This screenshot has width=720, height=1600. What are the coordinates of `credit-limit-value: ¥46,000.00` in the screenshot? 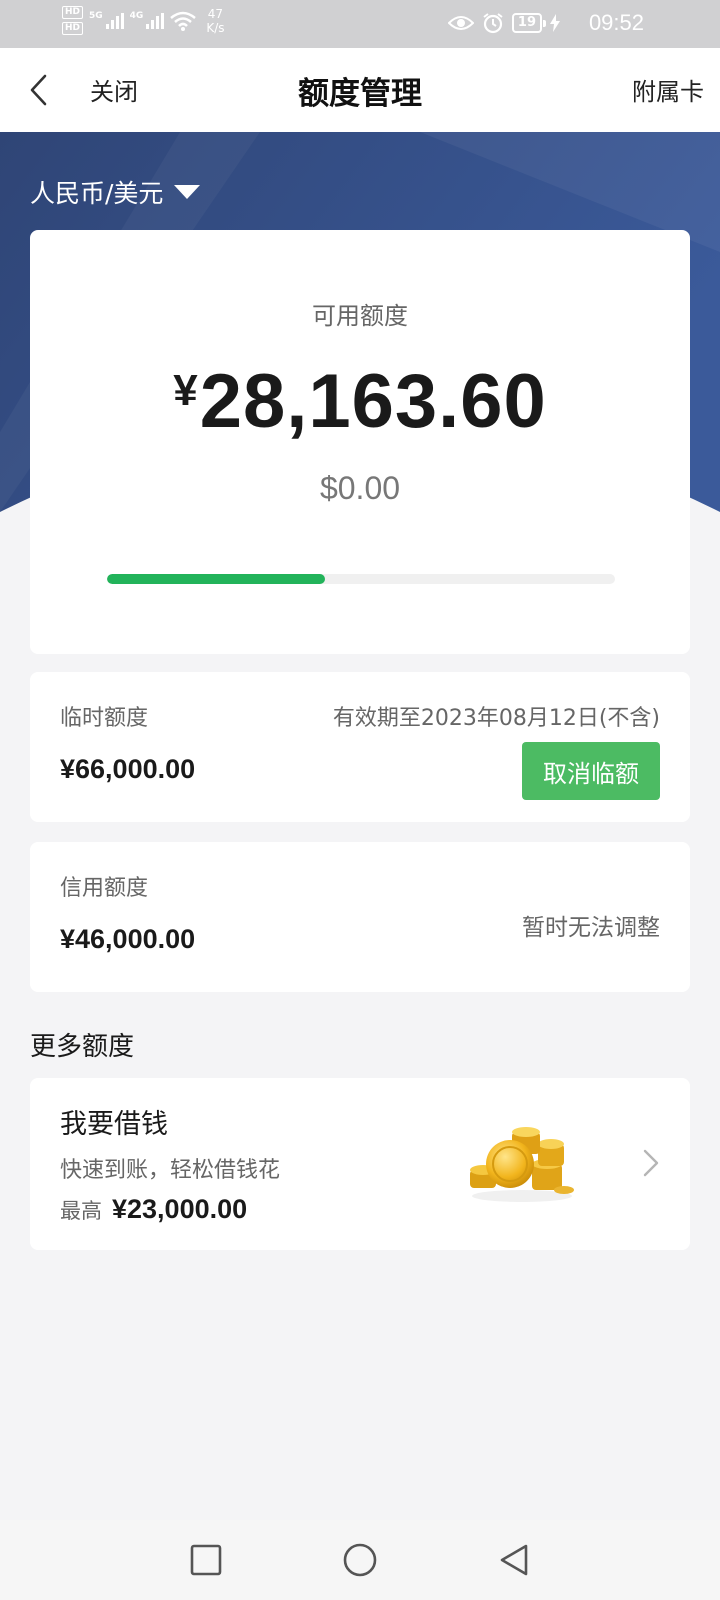 It's located at (128, 939).